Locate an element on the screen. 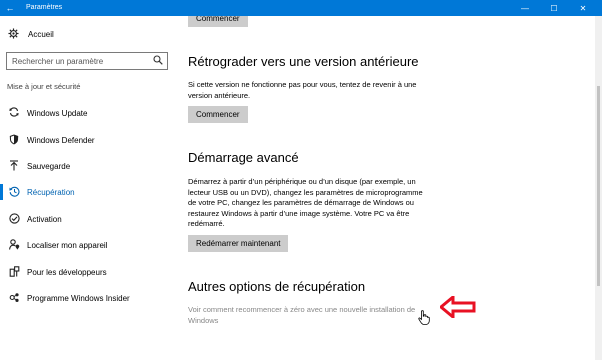 The image size is (602, 360). close-icon: ✕ is located at coordinates (583, 8).